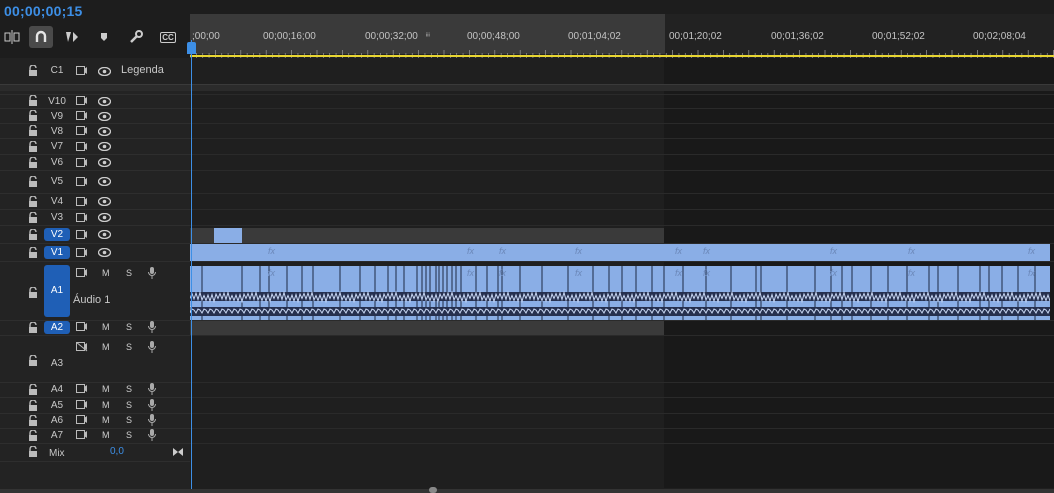 This screenshot has height=493, width=1054. Describe the element at coordinates (57, 291) in the screenshot. I see `track-label: A1` at that location.